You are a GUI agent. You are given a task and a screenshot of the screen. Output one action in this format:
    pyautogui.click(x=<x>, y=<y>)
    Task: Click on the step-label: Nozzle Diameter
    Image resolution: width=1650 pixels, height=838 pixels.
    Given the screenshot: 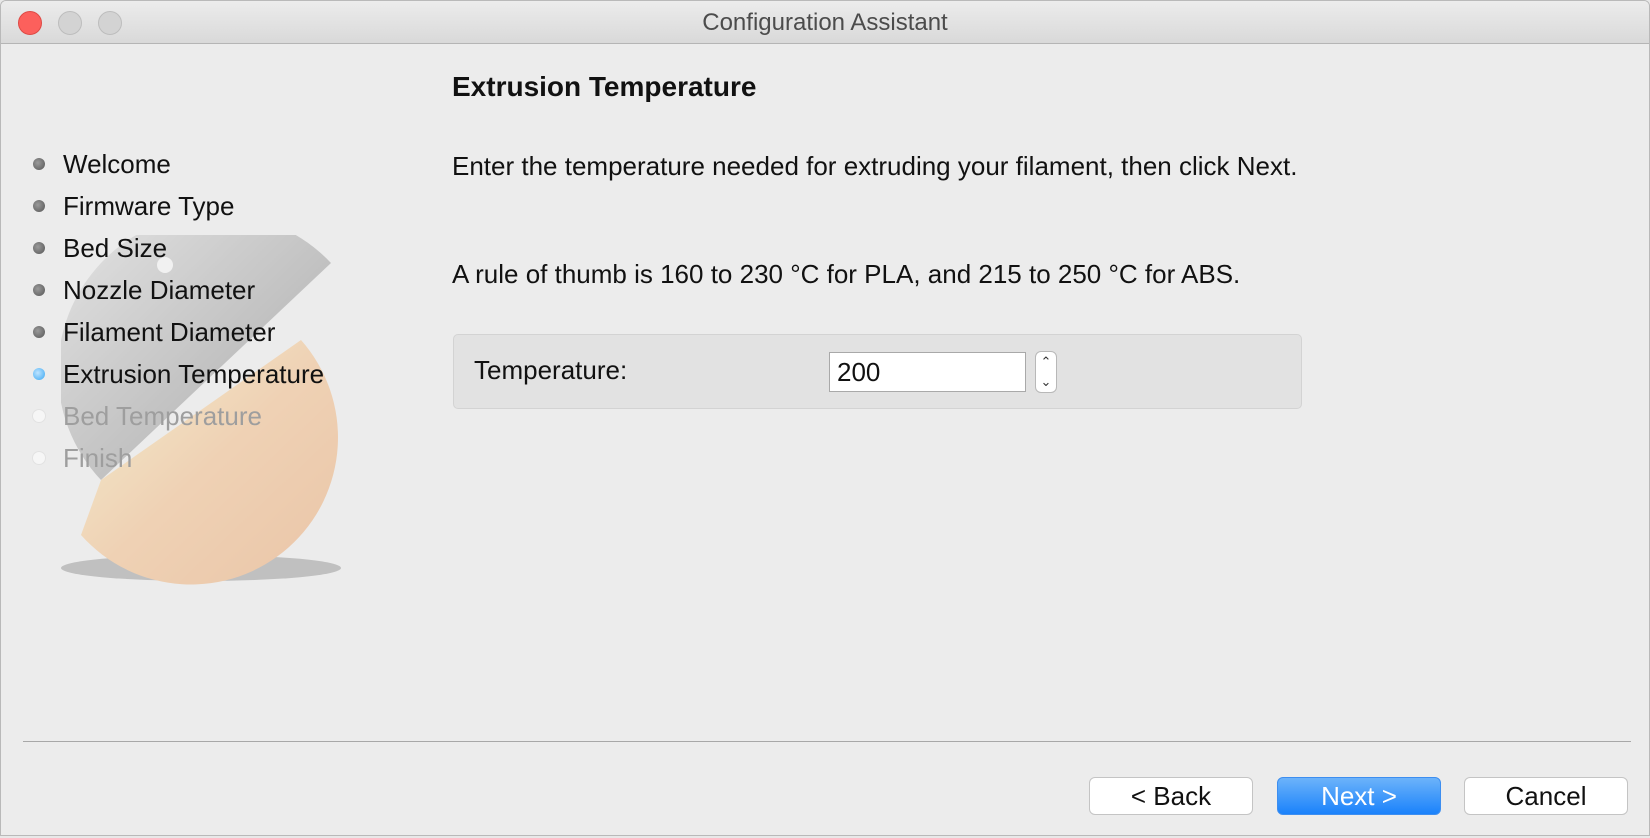 What is the action you would take?
    pyautogui.click(x=159, y=290)
    